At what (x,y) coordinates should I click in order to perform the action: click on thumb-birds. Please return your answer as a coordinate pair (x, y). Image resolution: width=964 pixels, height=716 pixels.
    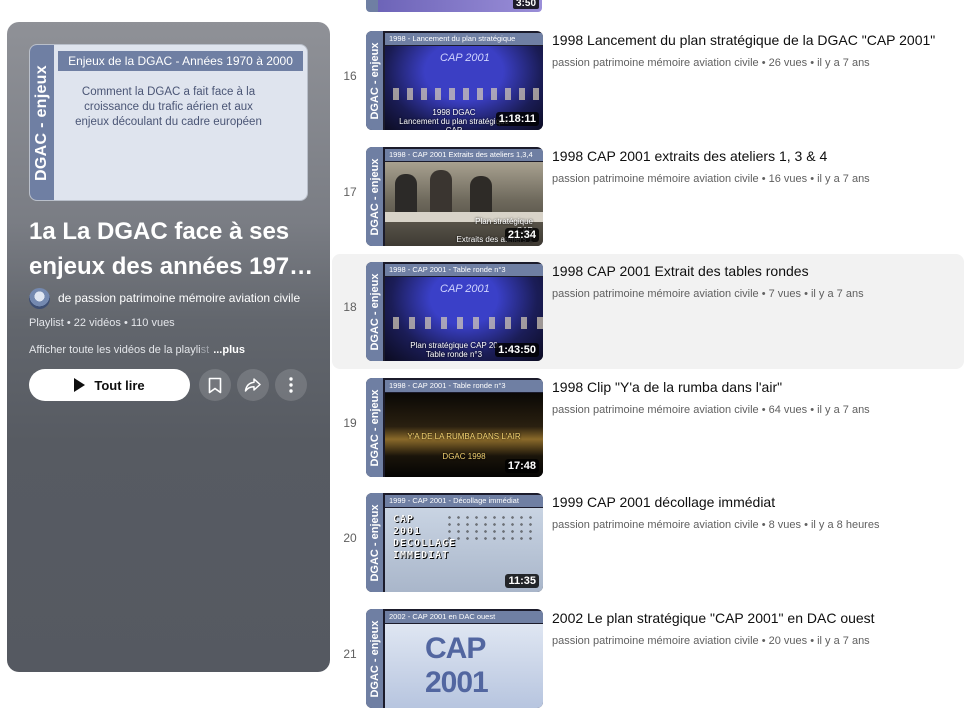
    Looking at the image, I should click on (490, 529).